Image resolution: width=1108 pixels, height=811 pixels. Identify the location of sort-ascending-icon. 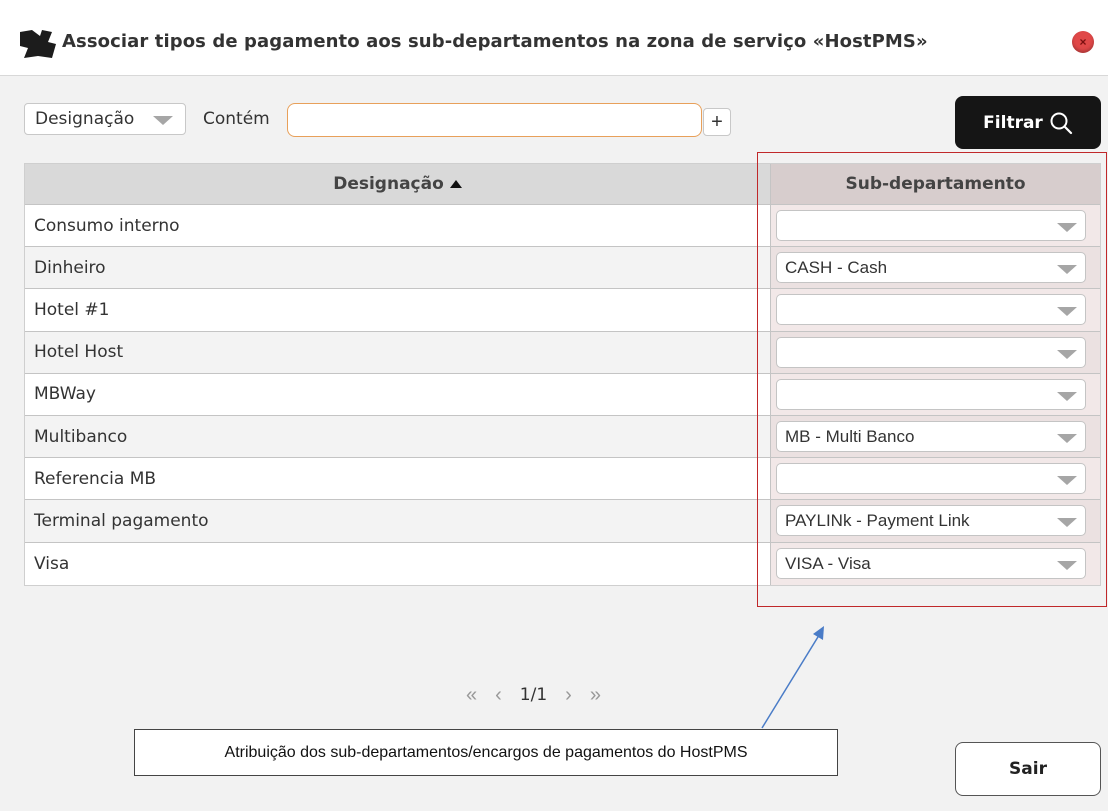
(455, 184).